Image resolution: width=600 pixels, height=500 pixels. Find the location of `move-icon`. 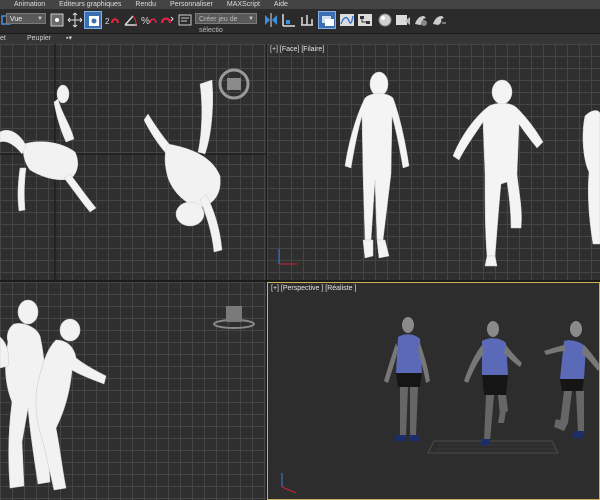

move-icon is located at coordinates (75, 20).